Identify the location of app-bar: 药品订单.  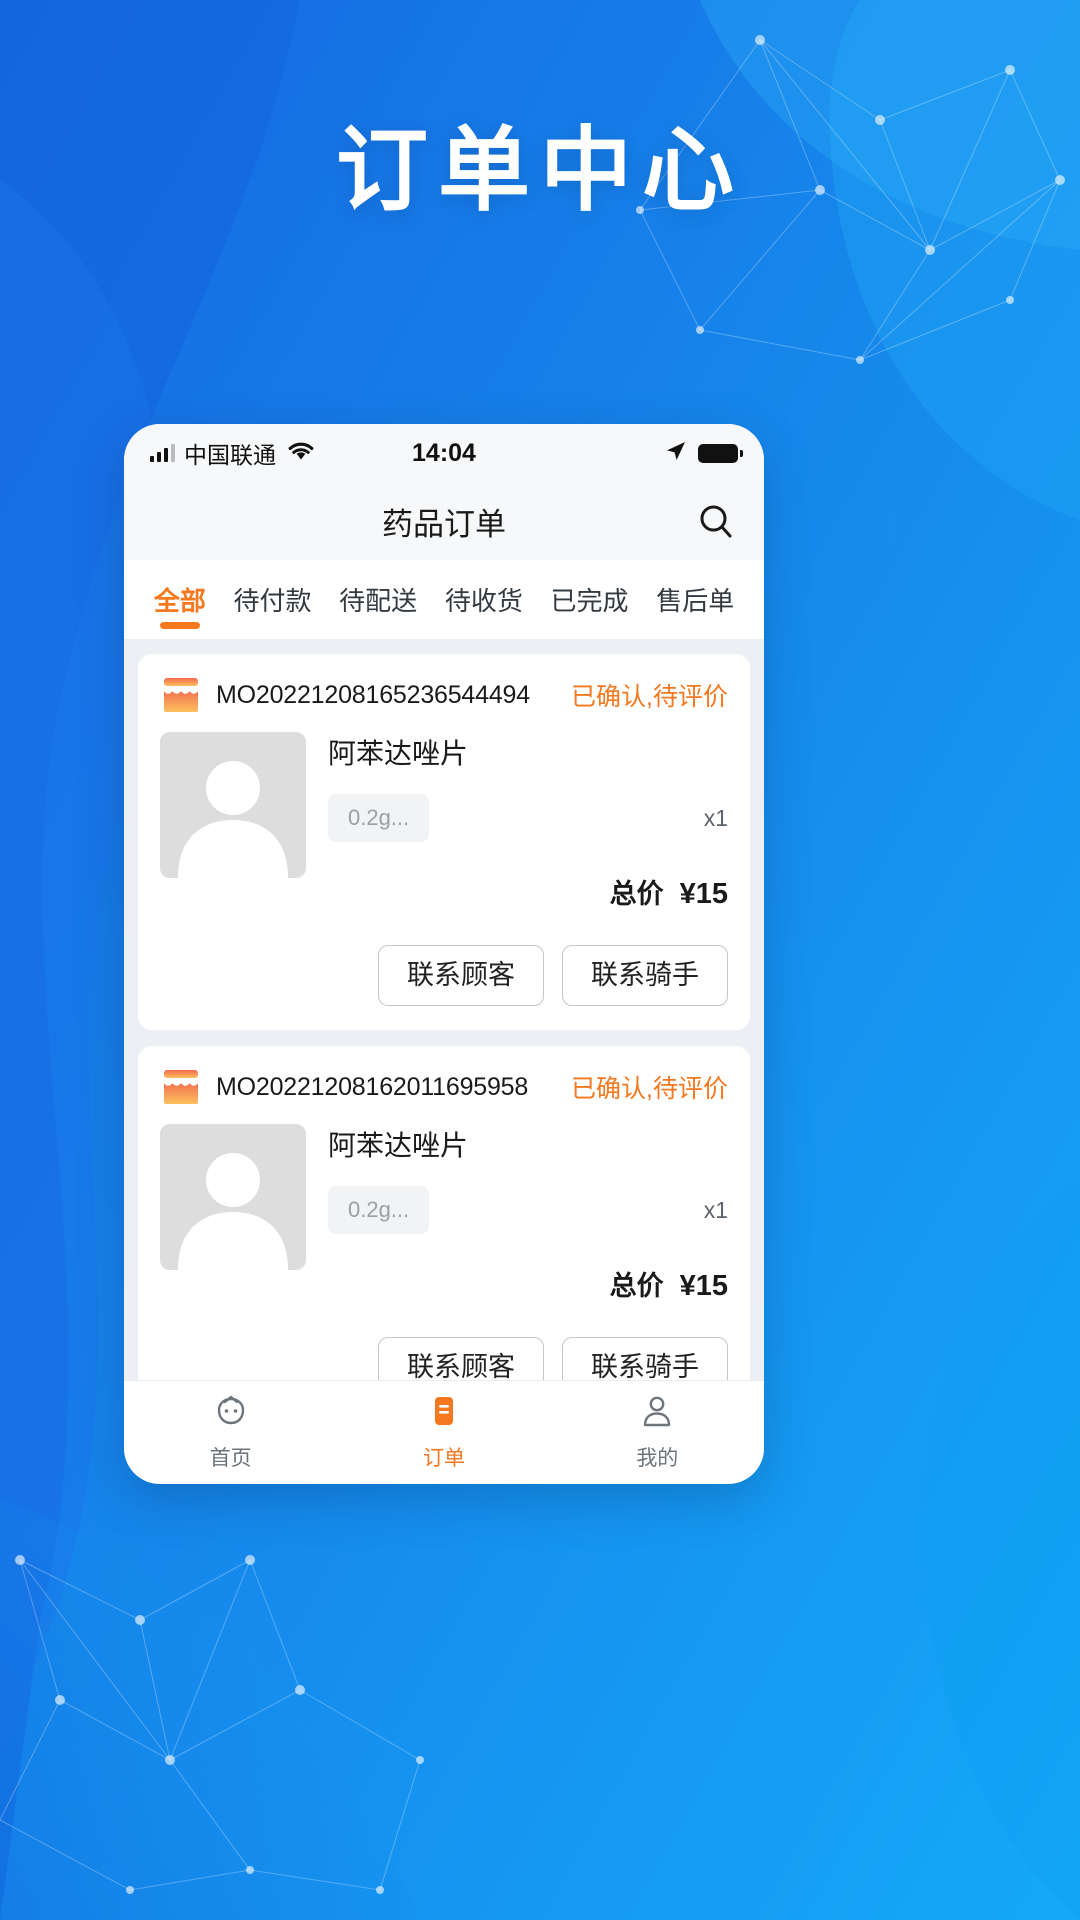
(444, 521).